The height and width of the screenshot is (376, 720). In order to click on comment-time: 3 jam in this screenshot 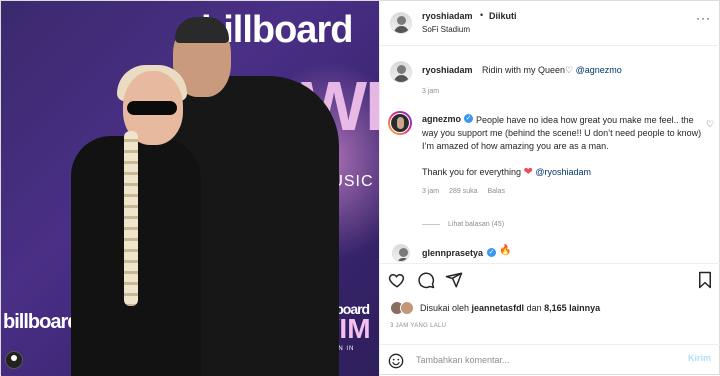, I will do `click(431, 191)`.